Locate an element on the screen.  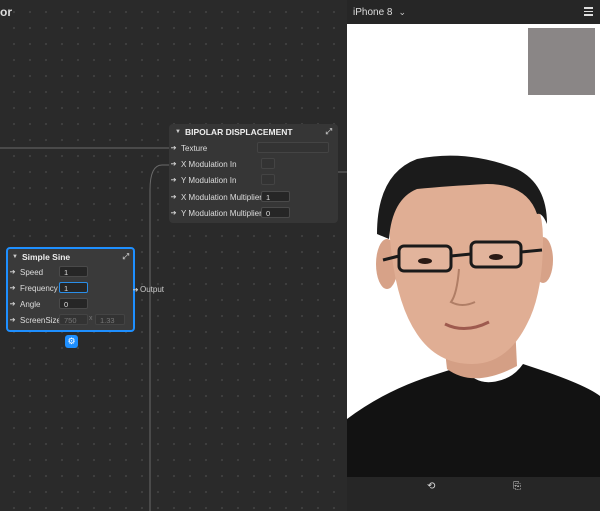
port-row-x-mod-in: ➔ X Modulation In is located at coordinates (203, 164).